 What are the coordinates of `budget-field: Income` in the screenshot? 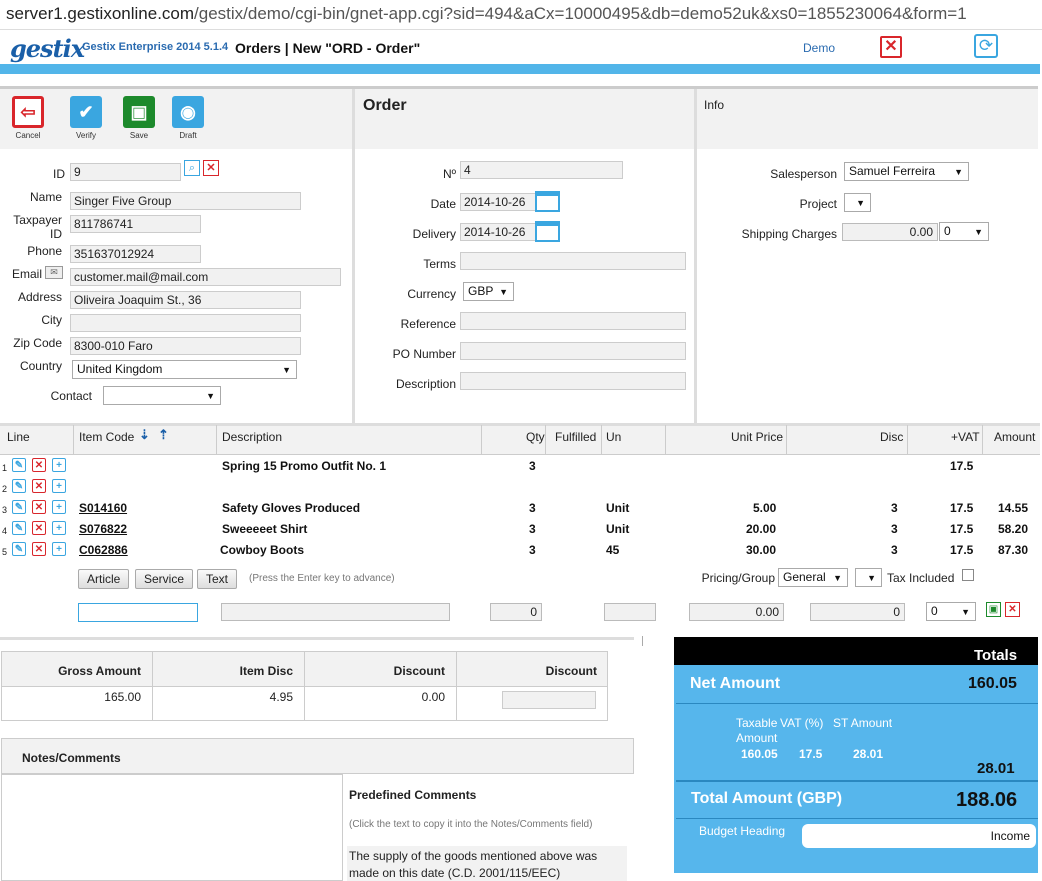 It's located at (919, 836).